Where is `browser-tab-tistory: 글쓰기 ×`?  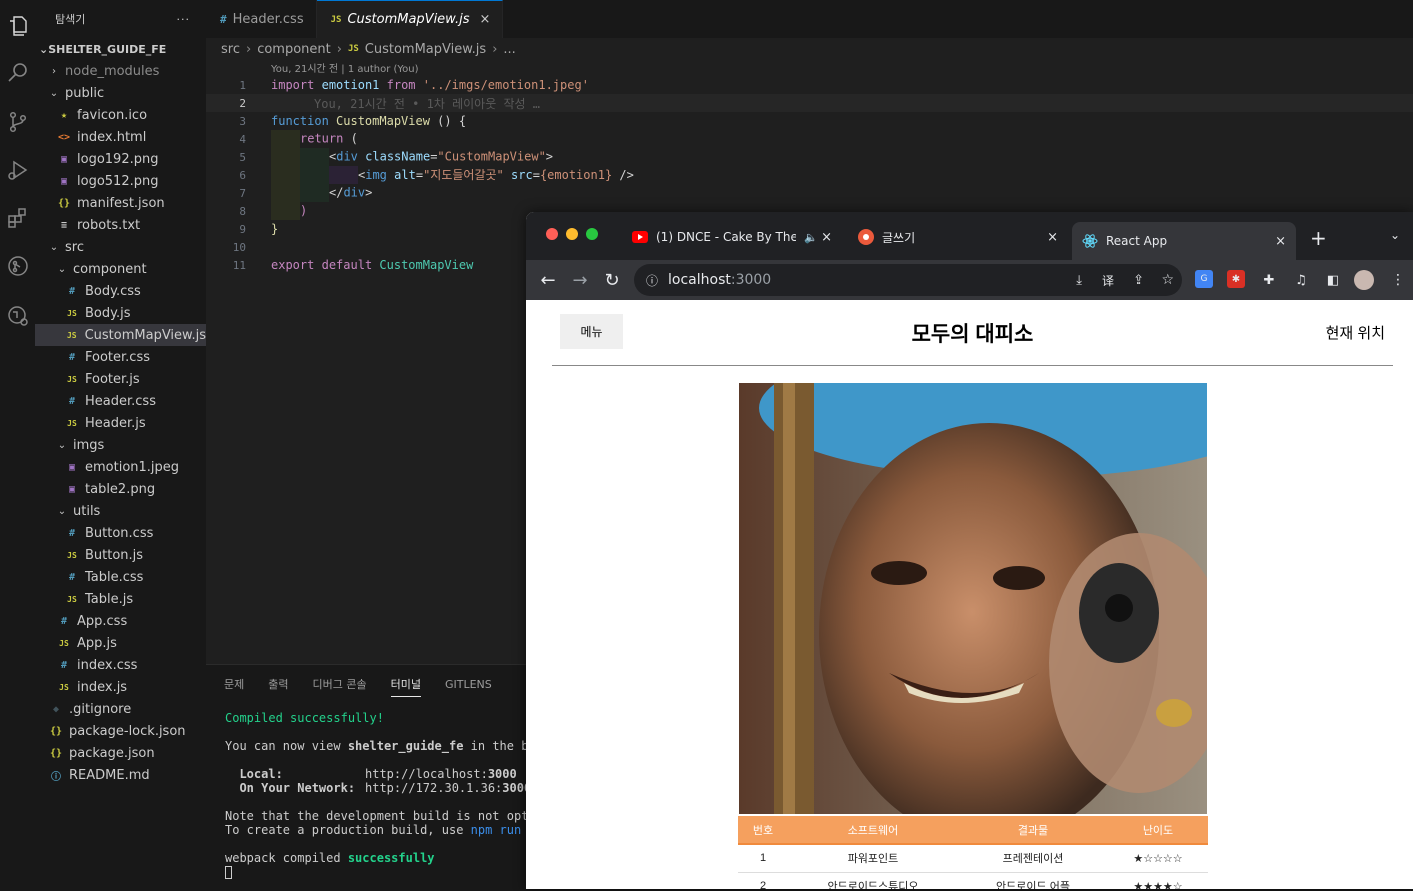
browser-tab-tistory: 글쓰기 × is located at coordinates (958, 237).